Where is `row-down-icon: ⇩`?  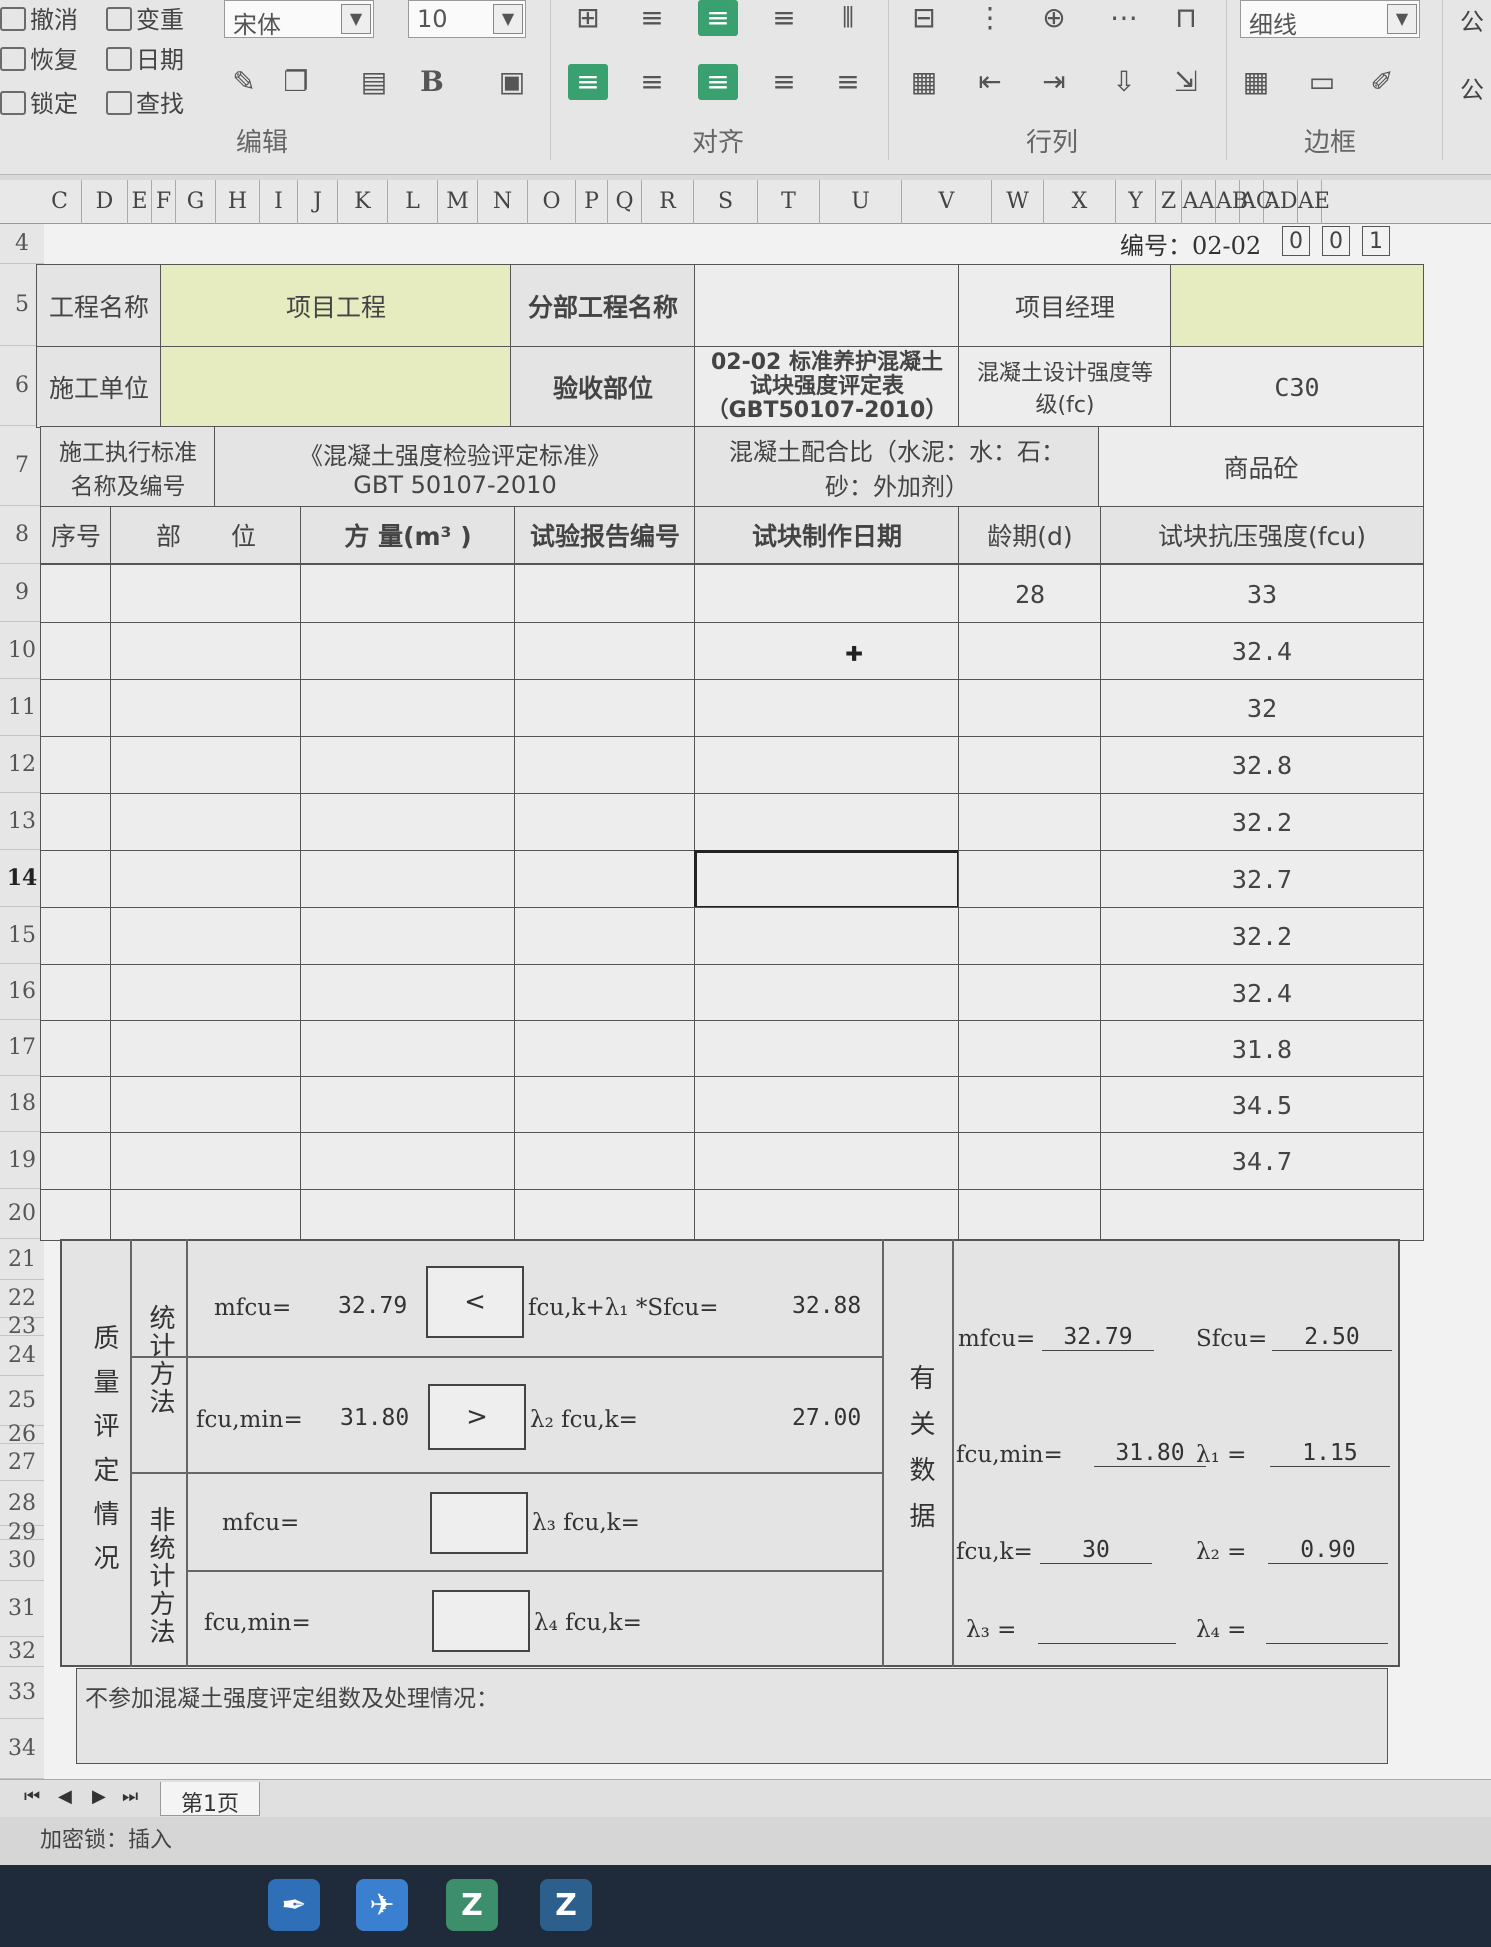
row-down-icon: ⇩ is located at coordinates (1124, 82).